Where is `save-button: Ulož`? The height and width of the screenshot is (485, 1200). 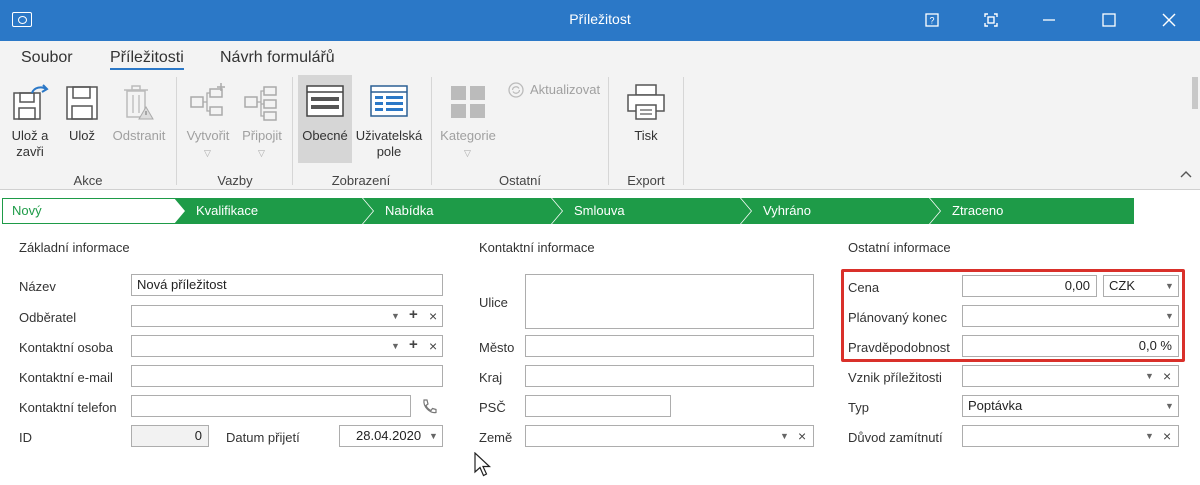
save-button: Ulož is located at coordinates (82, 122).